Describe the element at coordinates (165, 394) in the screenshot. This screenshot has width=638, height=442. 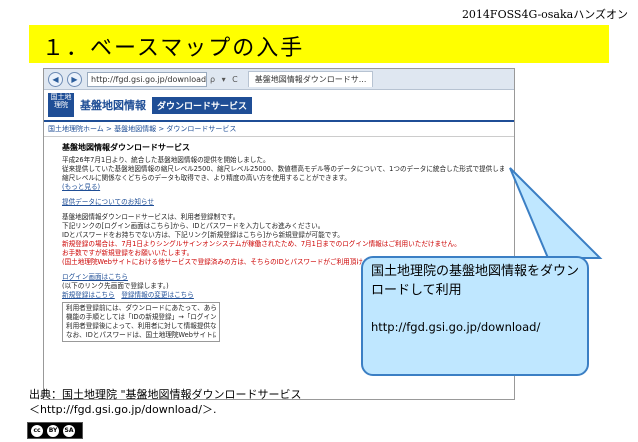
I see `source-line-1: 出典：国土地理院 "基盤地図情報ダウンロードサービス` at that location.